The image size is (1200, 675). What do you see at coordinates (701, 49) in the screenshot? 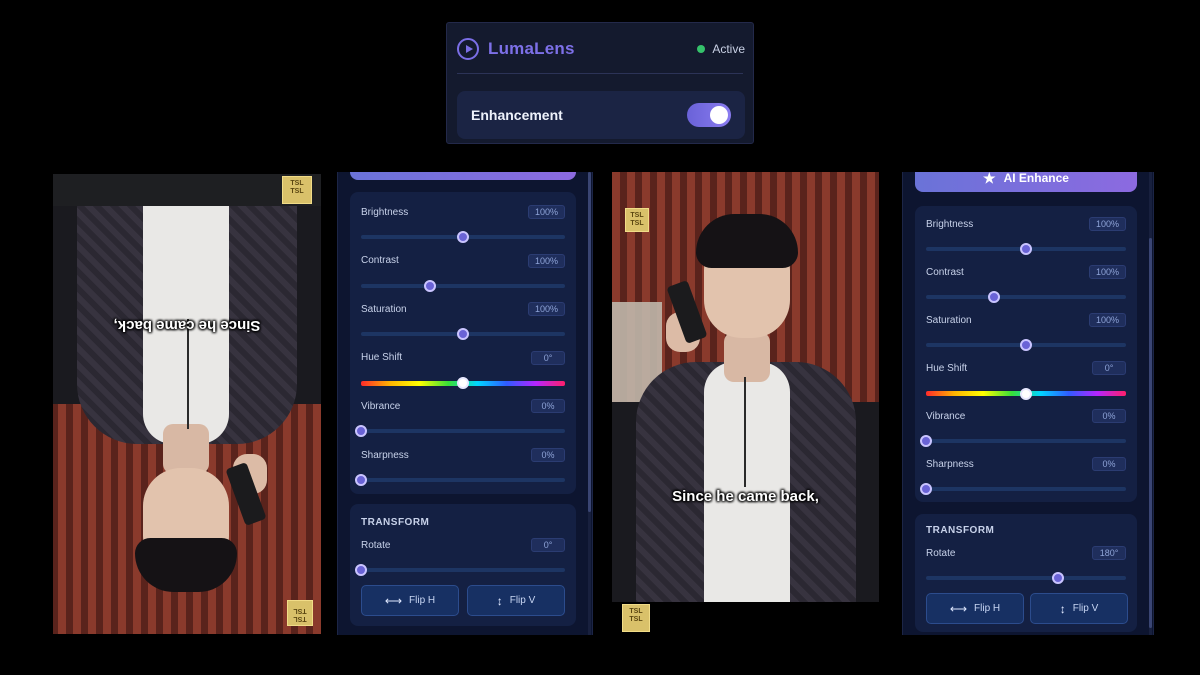
I see `status-dot-icon` at bounding box center [701, 49].